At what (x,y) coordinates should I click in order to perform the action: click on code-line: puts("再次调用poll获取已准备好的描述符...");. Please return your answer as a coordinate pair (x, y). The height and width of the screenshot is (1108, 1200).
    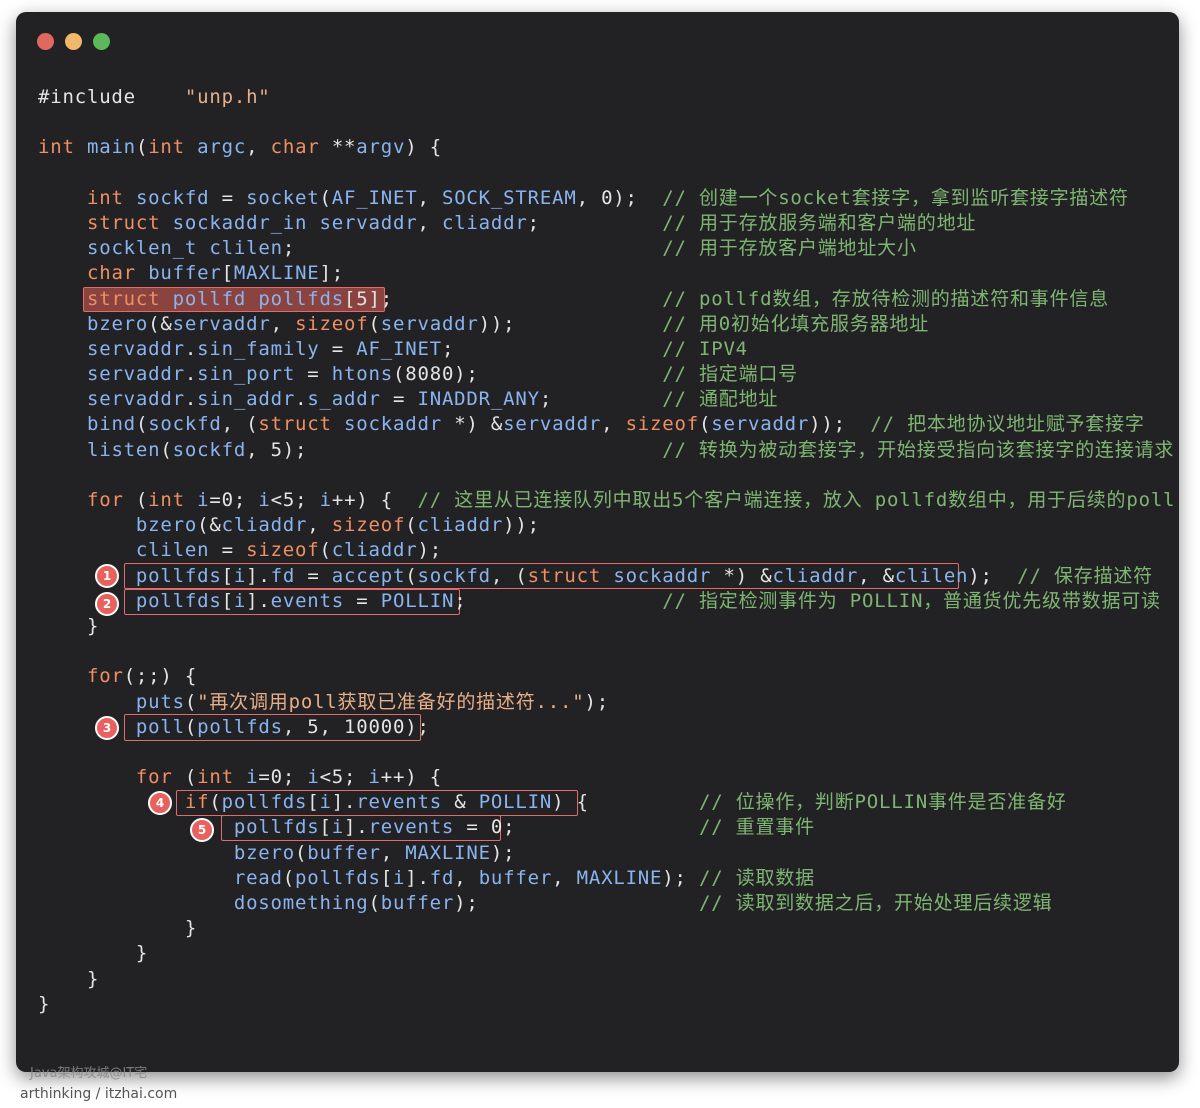
    Looking at the image, I should click on (372, 701).